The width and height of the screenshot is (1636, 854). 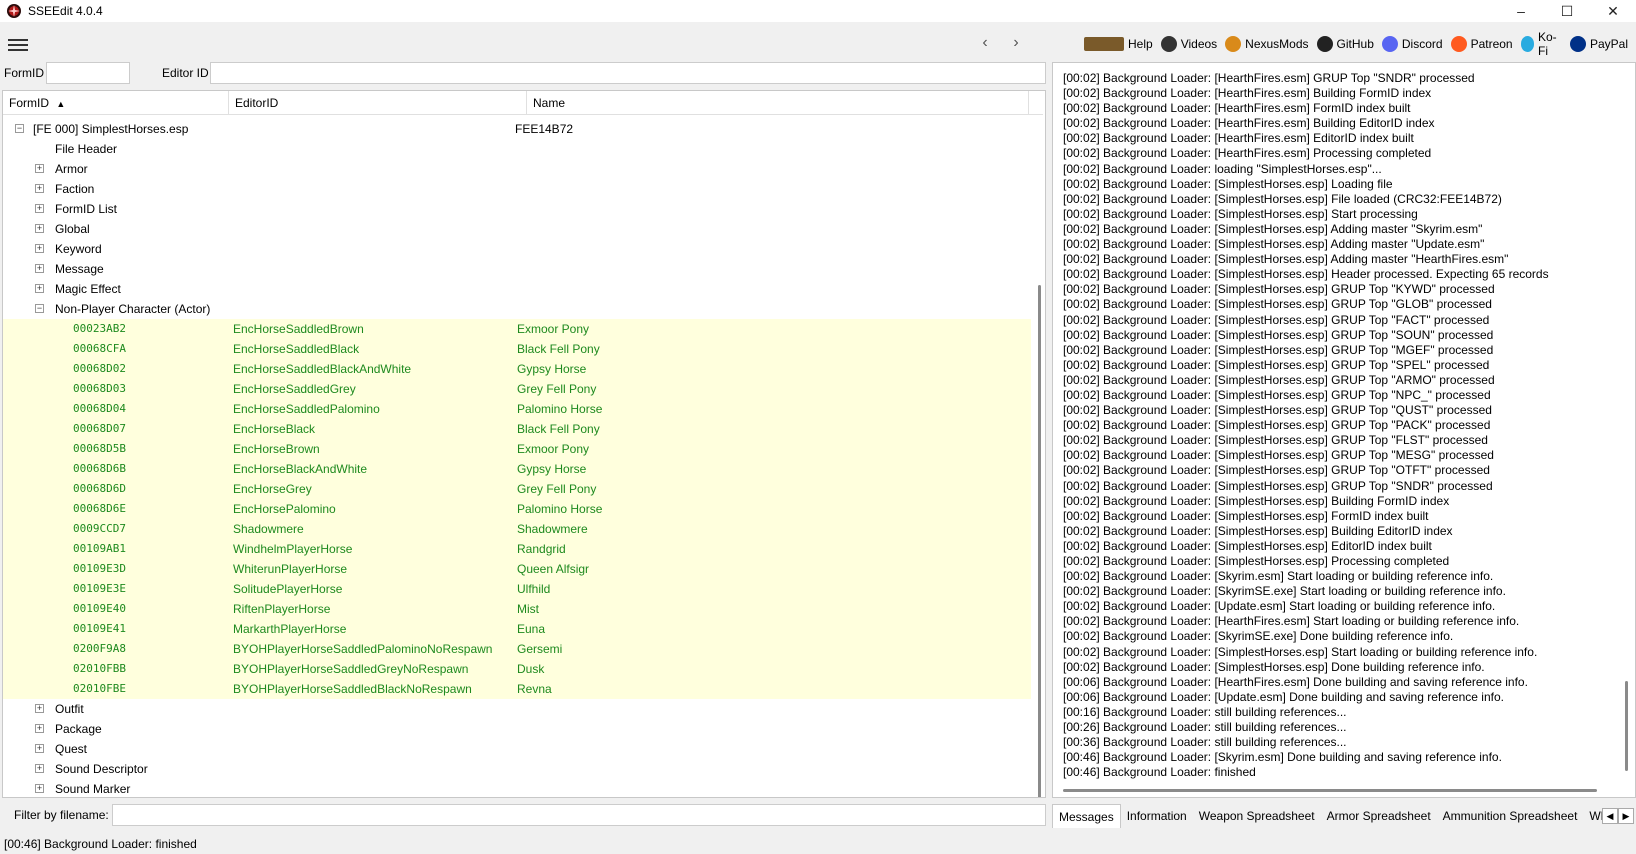 What do you see at coordinates (1257, 816) in the screenshot?
I see `tab-weapon-spreadsheet: Weapon Spreadsheet` at bounding box center [1257, 816].